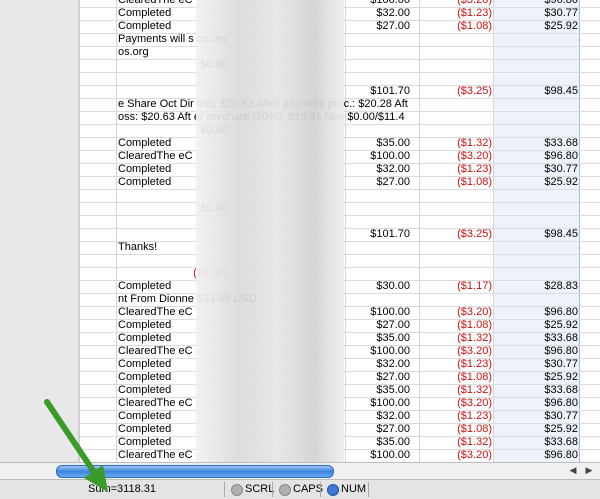 The image size is (600, 499). I want to click on num-lock-indicator: NUM, so click(346, 489).